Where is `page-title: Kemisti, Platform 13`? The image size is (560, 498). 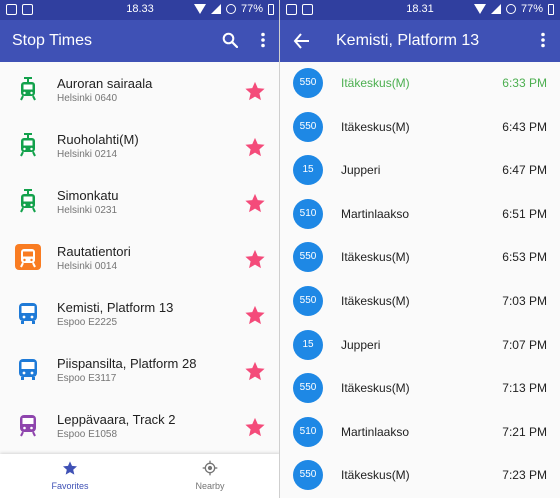 page-title: Kemisti, Platform 13 is located at coordinates (408, 40).